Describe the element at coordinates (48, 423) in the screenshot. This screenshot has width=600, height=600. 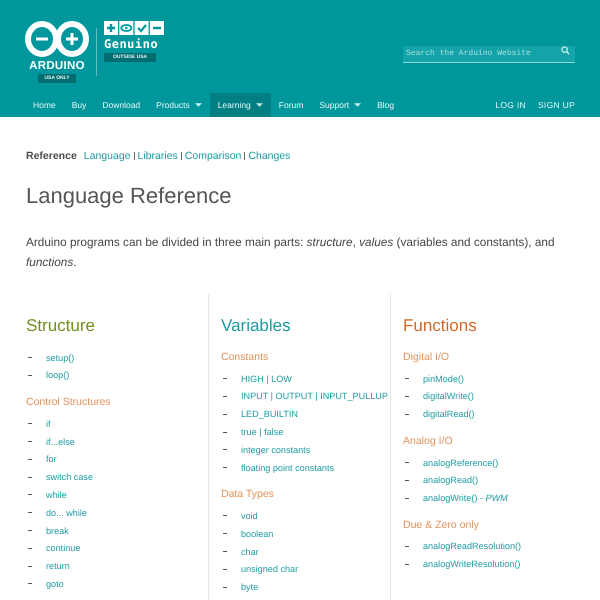
I see `reference-link: if` at that location.